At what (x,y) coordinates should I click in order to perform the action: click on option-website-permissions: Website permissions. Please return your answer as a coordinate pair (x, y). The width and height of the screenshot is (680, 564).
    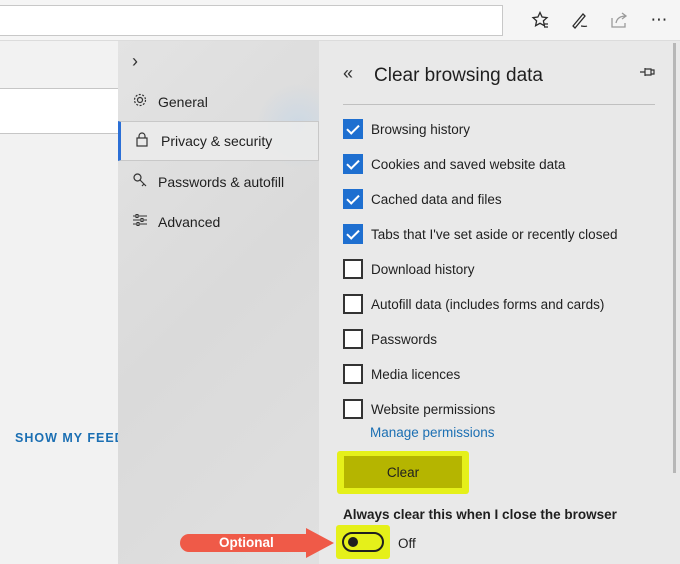
    Looking at the image, I should click on (419, 409).